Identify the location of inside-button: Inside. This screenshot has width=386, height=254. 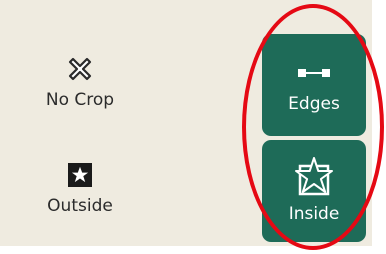
(314, 191).